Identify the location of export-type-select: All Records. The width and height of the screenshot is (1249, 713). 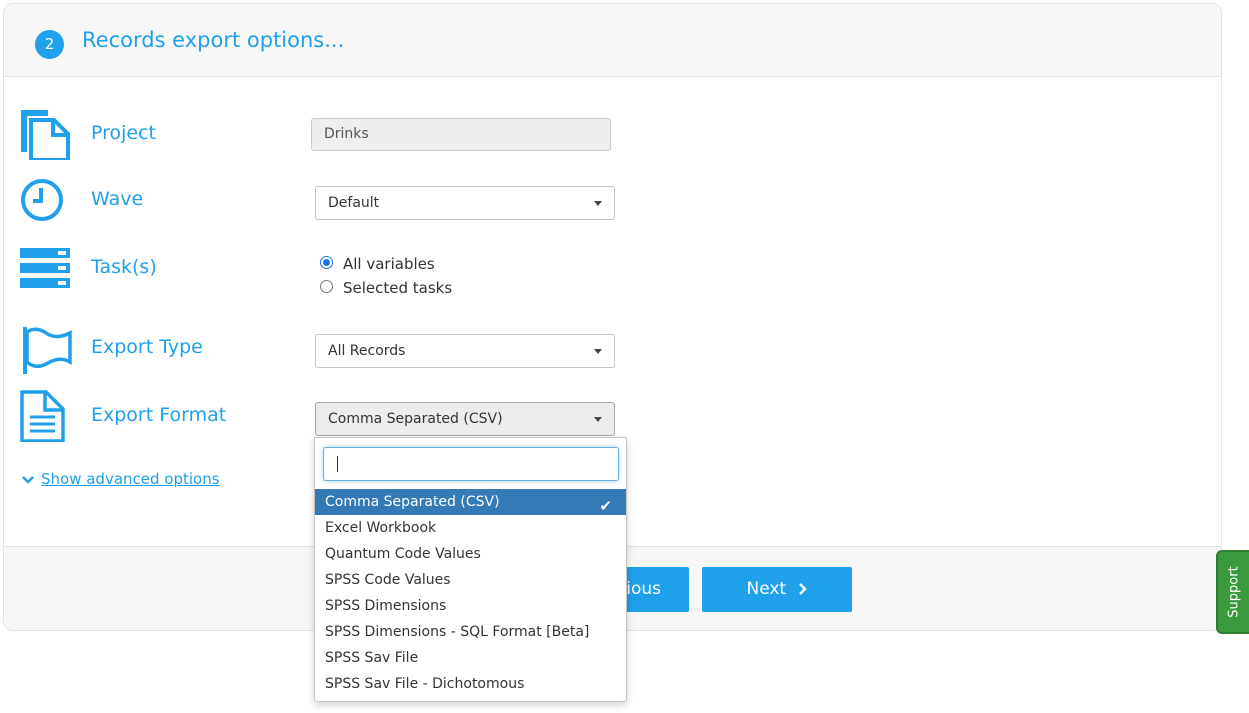
(465, 351).